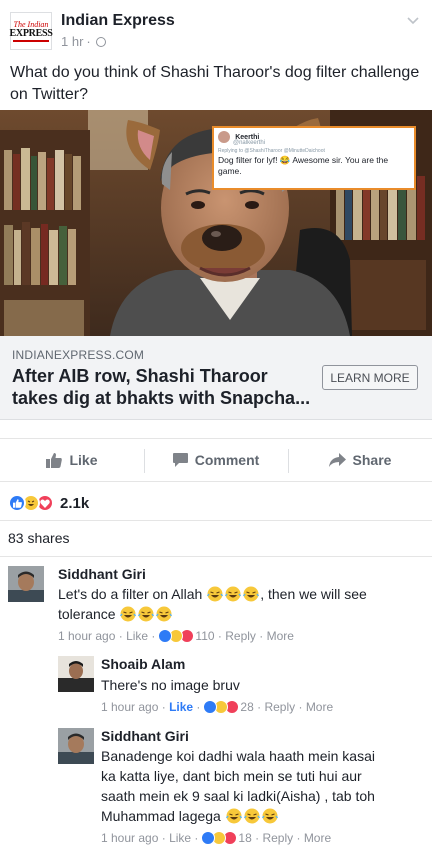 The image size is (432, 855). What do you see at coordinates (170, 685) in the screenshot?
I see `comment-text: There's no image bruv` at bounding box center [170, 685].